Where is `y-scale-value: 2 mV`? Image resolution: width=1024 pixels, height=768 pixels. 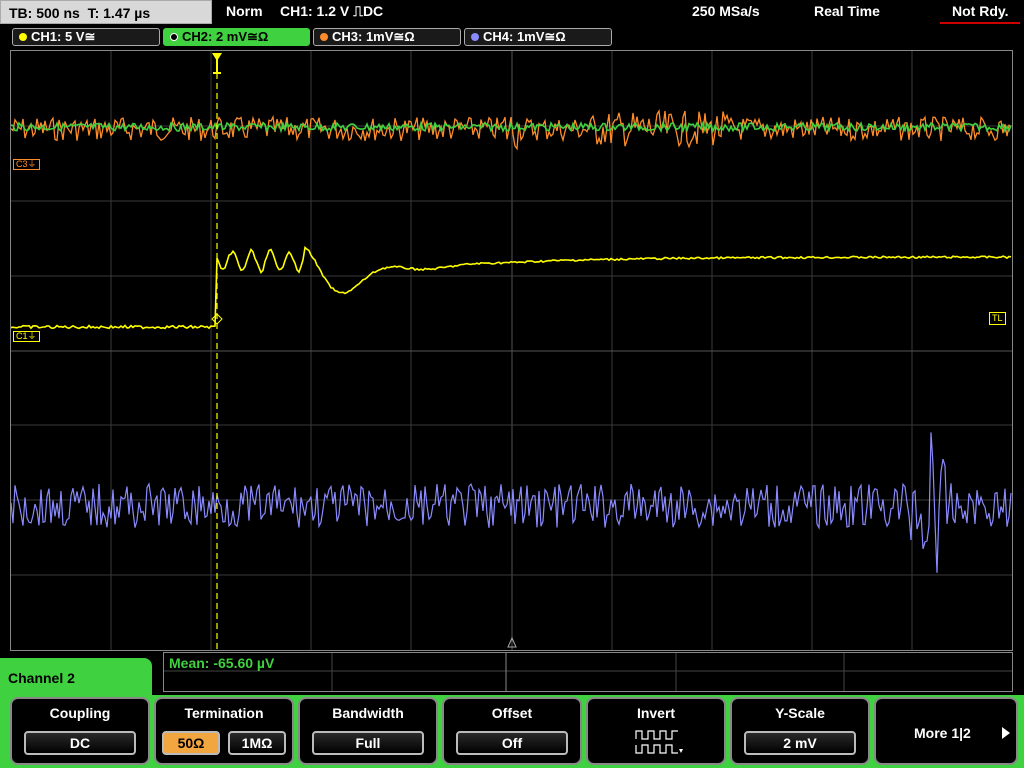 y-scale-value: 2 mV is located at coordinates (800, 743).